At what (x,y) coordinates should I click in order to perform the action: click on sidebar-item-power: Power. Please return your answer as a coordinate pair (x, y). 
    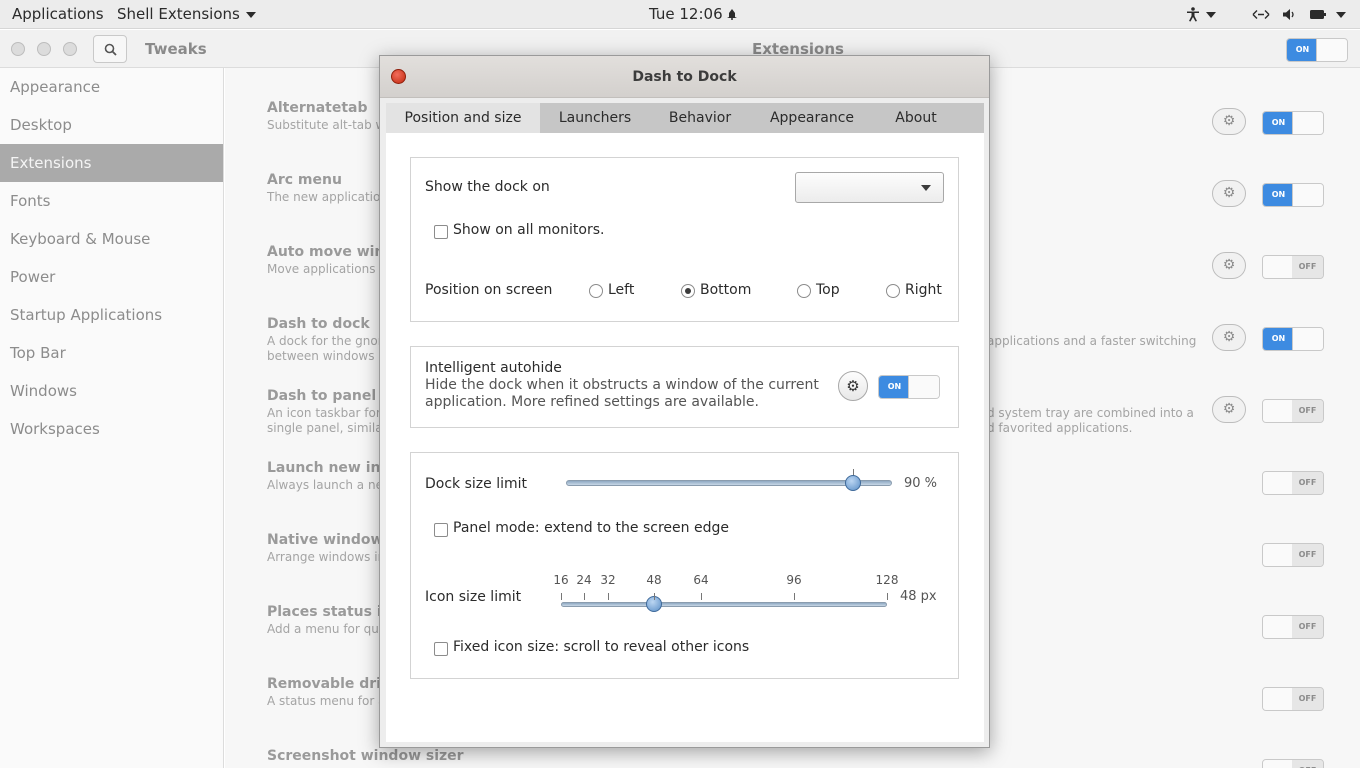
    Looking at the image, I should click on (111, 277).